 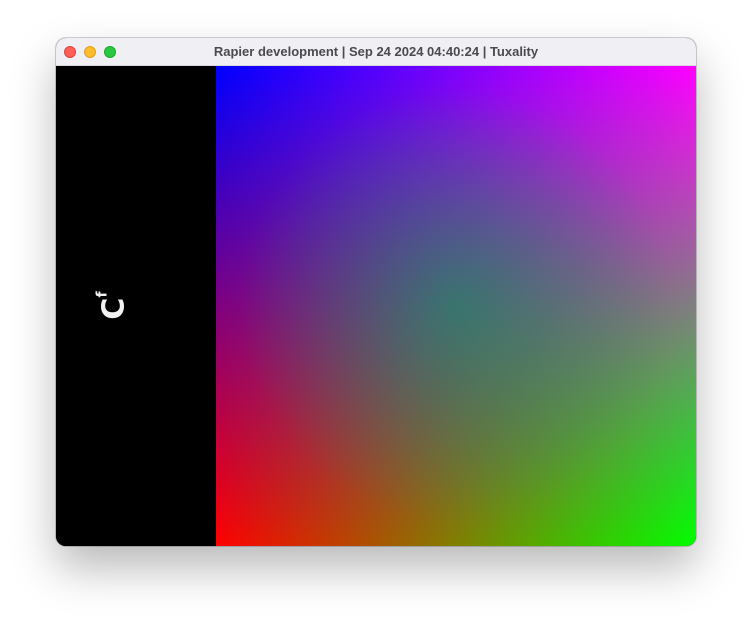 I want to click on rotated-glyph-text: Cf, so click(x=113, y=305).